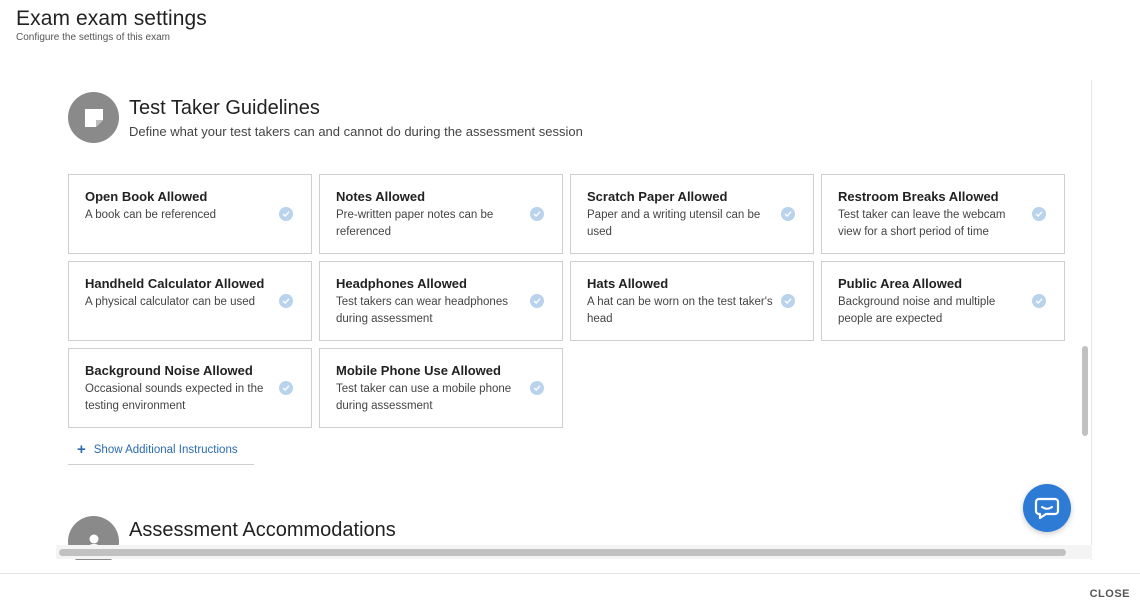  What do you see at coordinates (1085, 391) in the screenshot?
I see `vertical-scrollbar-thumb` at bounding box center [1085, 391].